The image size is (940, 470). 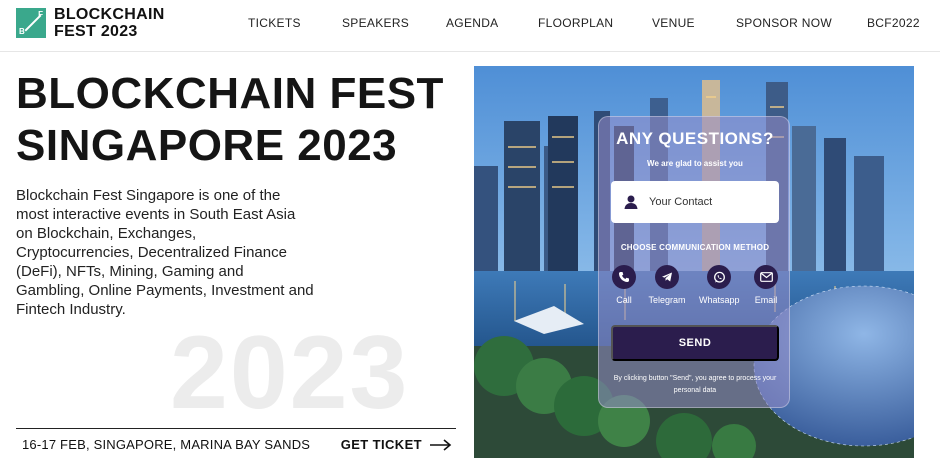 I want to click on event-date-location: 16-17 FEB, SINGAPORE, MARINA BAY SANDS, so click(x=166, y=444).